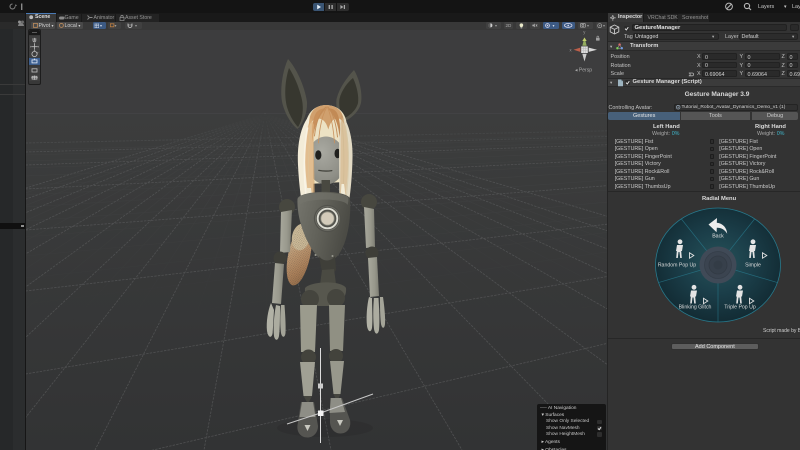 This screenshot has width=800, height=450. Describe the element at coordinates (677, 265) in the screenshot. I see `svg-text: Random Pop Up` at that location.